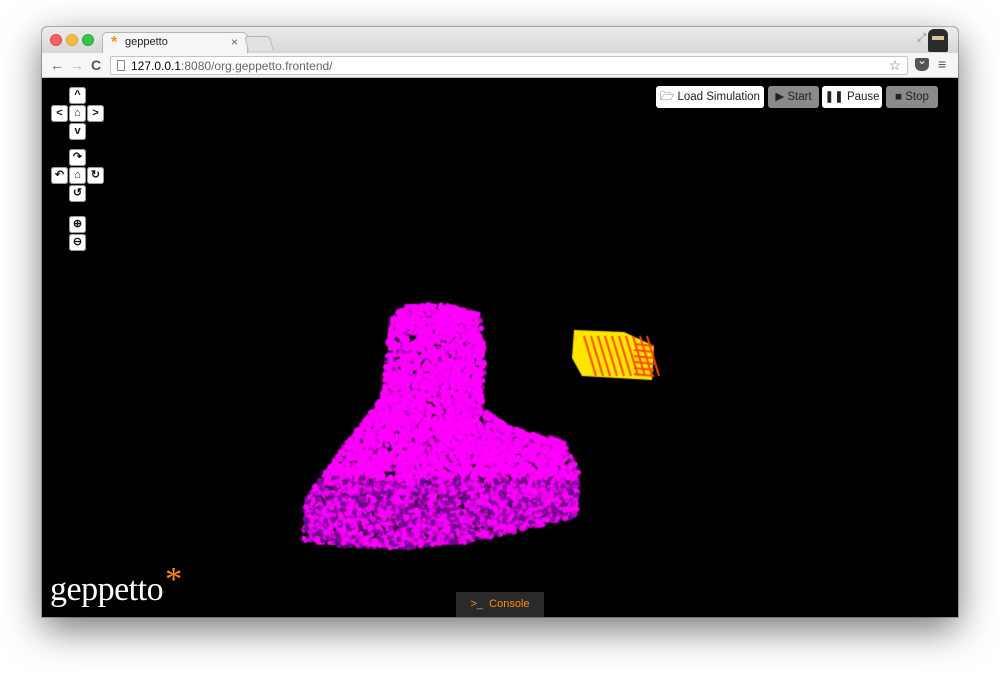 The image size is (1000, 676). I want to click on console-toggle-button: >_ Console, so click(500, 604).